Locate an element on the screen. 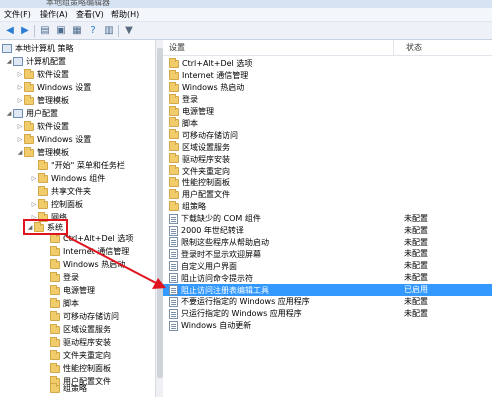 The height and width of the screenshot is (397, 492). list-folder-row: 驱动程序安装 is located at coordinates (327, 159).